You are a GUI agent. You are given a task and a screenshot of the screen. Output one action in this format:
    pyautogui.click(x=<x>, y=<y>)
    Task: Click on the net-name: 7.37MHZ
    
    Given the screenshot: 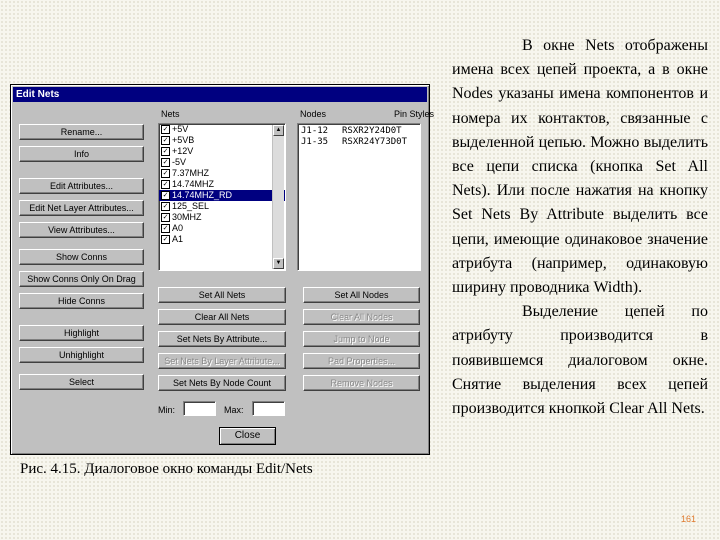 What is the action you would take?
    pyautogui.click(x=191, y=173)
    